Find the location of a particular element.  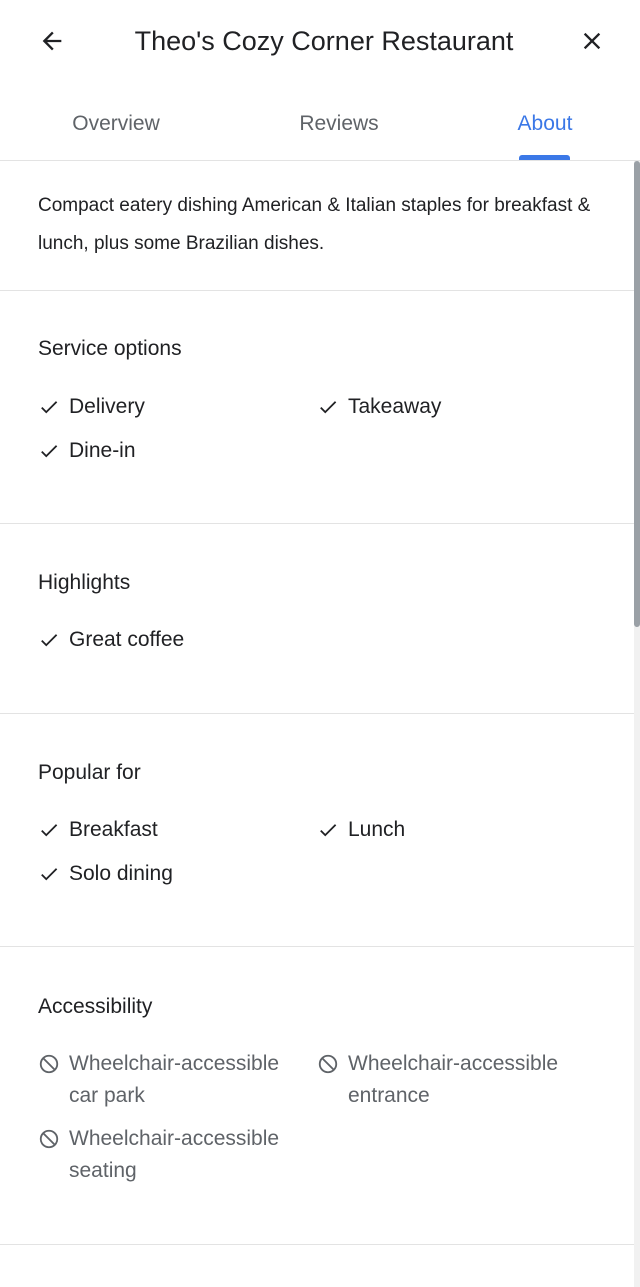

section-title-popular-for: Popular for is located at coordinates (89, 772).